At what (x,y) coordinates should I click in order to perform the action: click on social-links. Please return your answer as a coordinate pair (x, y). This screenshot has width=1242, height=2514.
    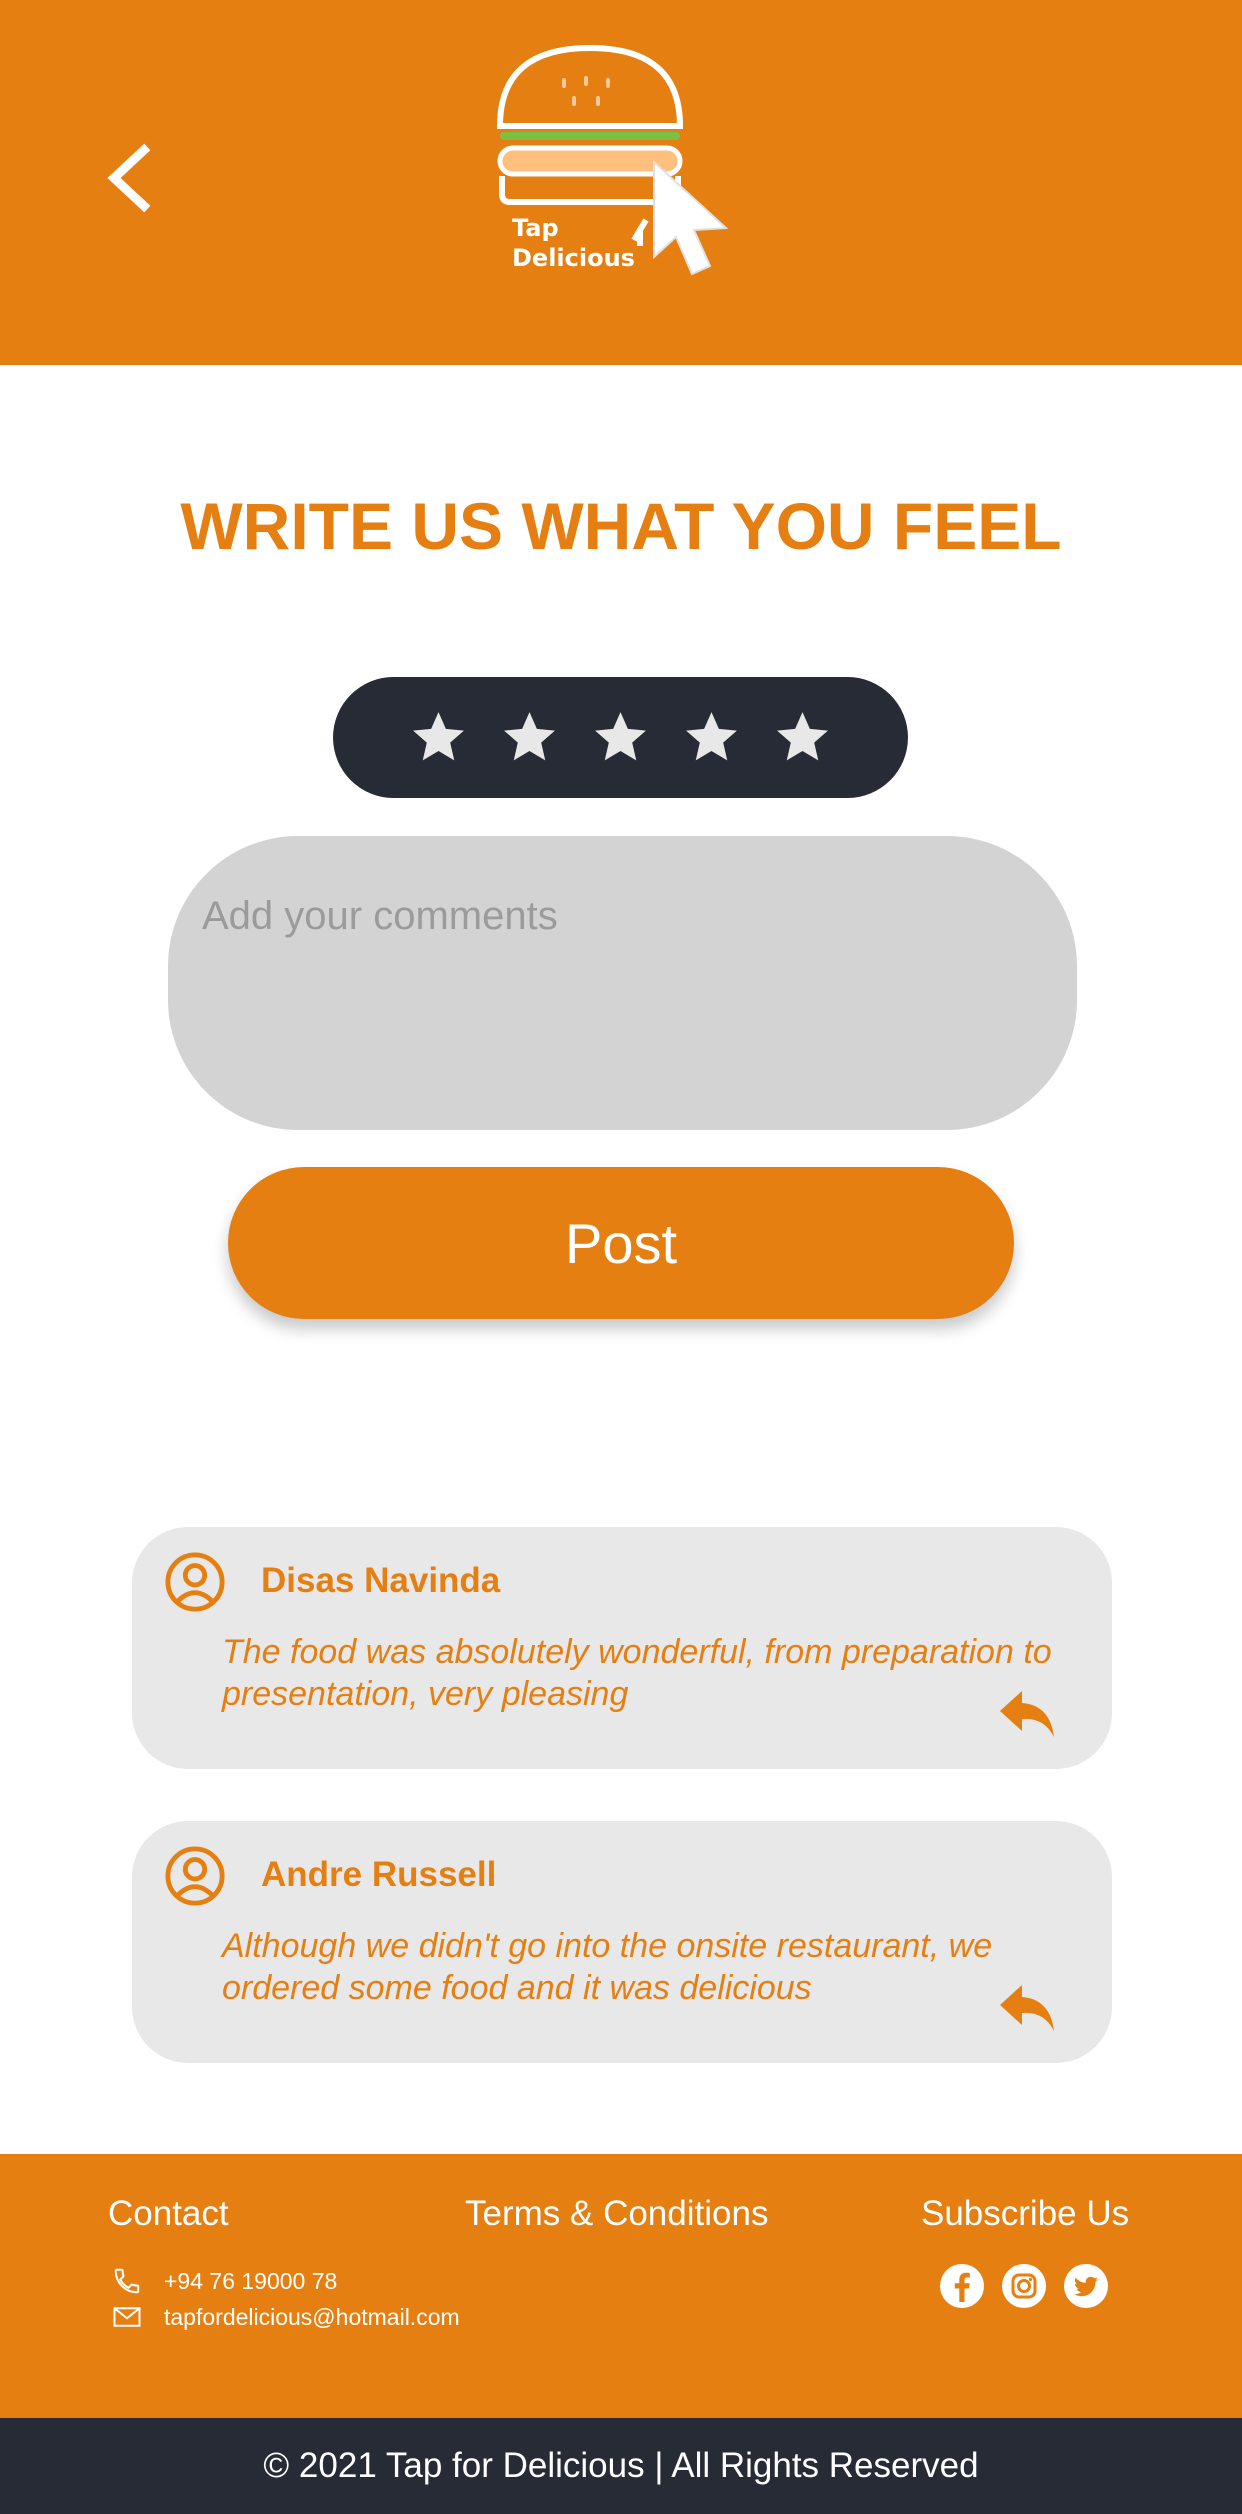
    Looking at the image, I should click on (1024, 2286).